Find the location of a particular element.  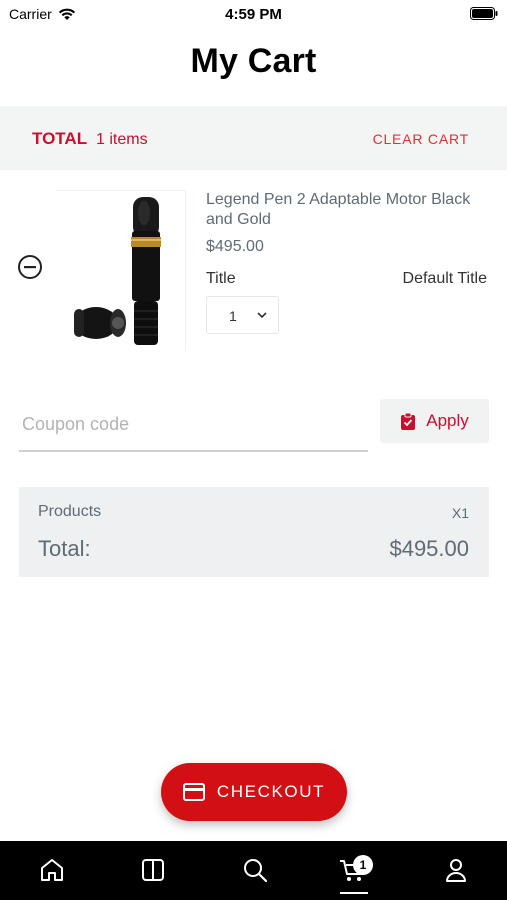

checkout-label: CHECKOUT is located at coordinates (271, 791).